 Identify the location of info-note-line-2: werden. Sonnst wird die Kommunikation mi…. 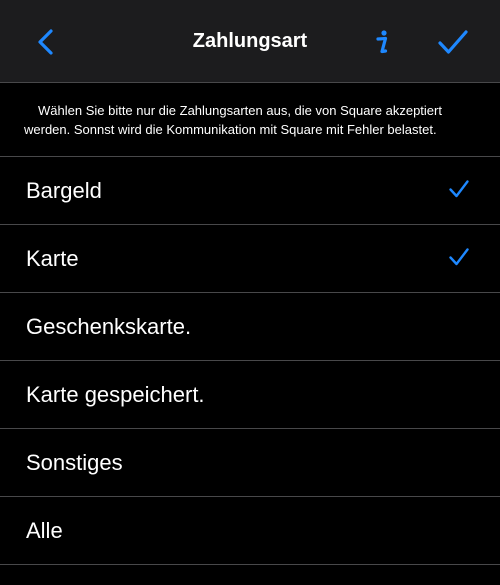
(230, 129).